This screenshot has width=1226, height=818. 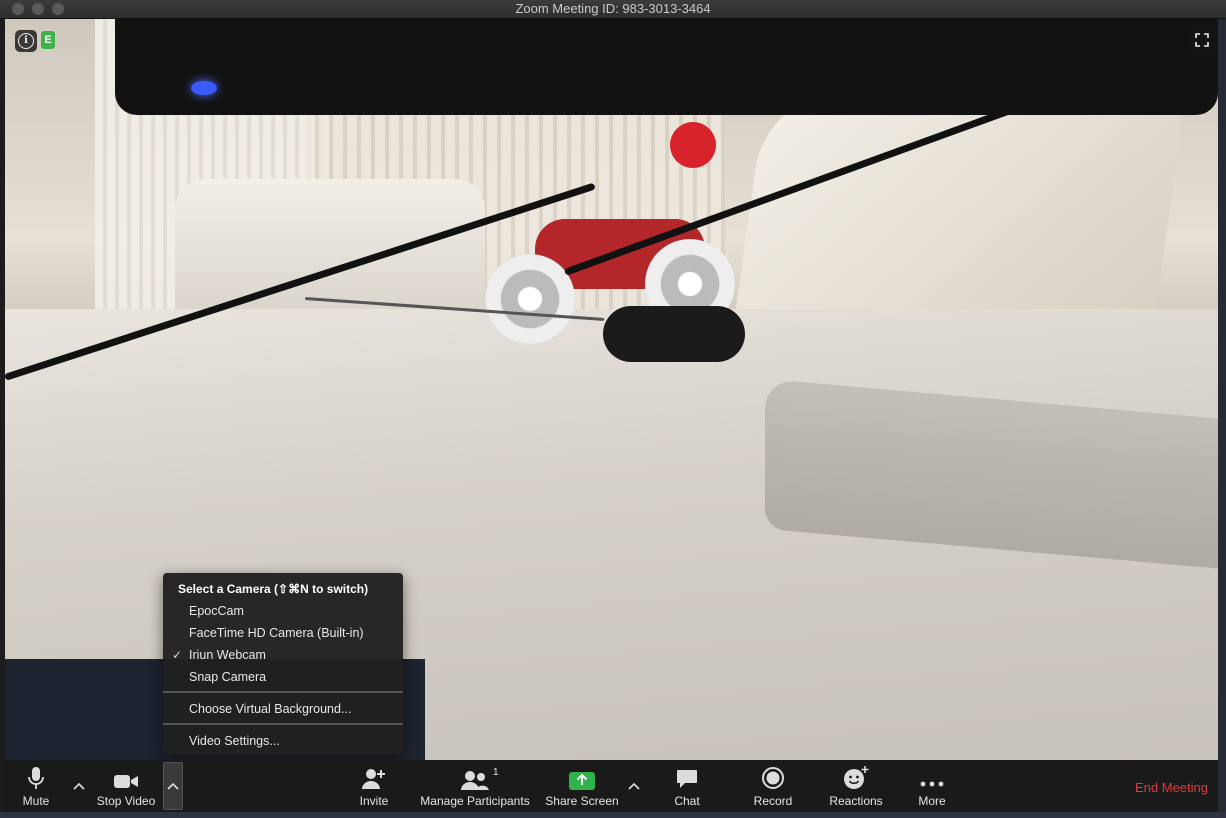 What do you see at coordinates (216, 611) in the screenshot?
I see `camera-option-label: EpocCam` at bounding box center [216, 611].